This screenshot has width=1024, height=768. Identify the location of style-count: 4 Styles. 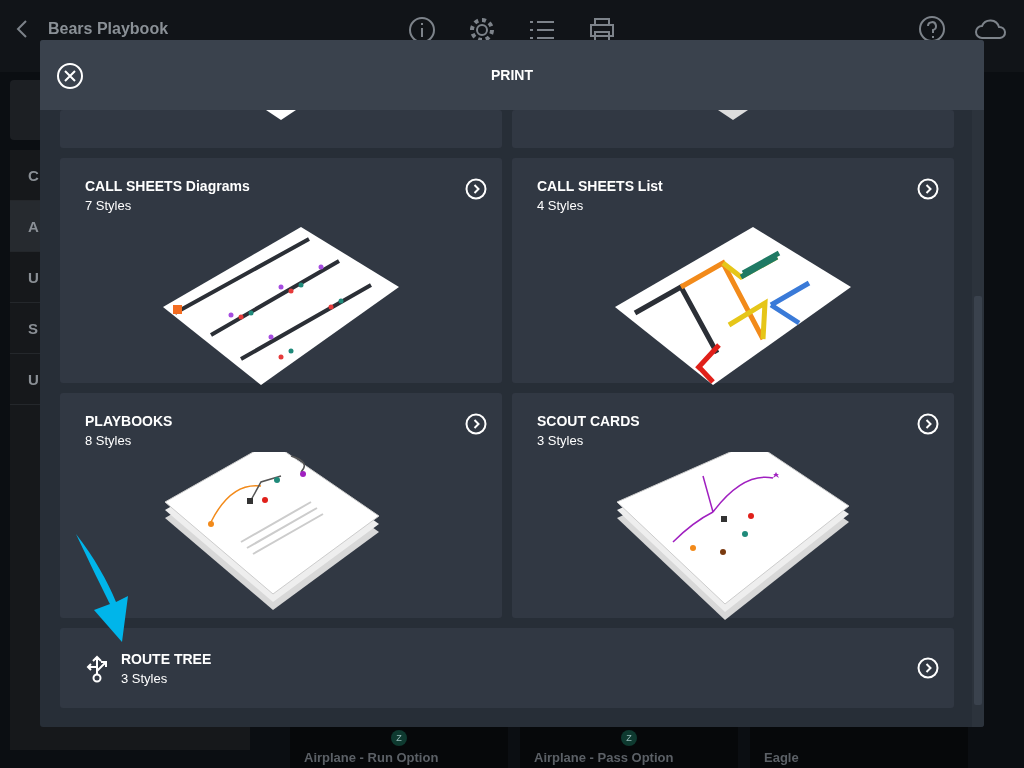
(561, 205).